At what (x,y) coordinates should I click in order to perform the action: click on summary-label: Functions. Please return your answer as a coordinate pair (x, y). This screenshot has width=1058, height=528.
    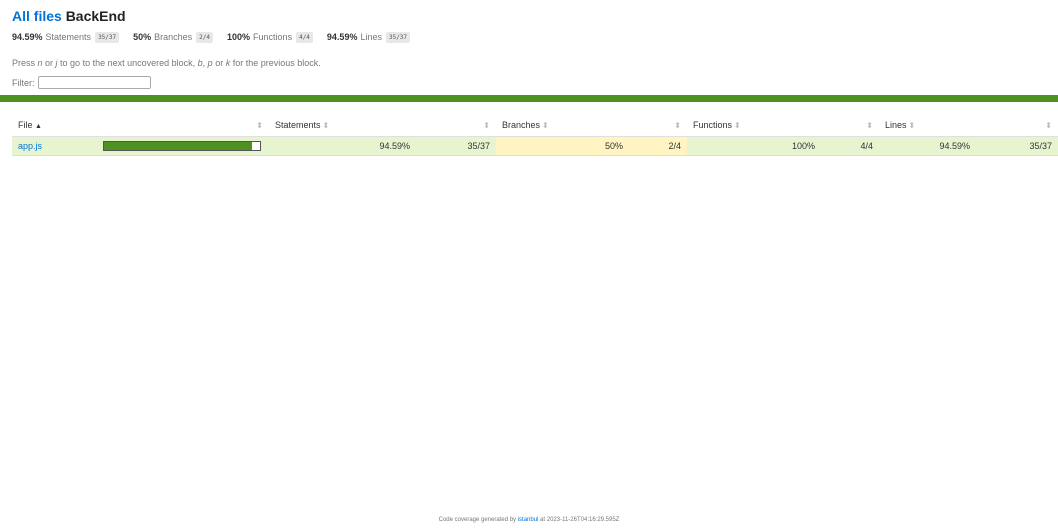
    Looking at the image, I should click on (273, 37).